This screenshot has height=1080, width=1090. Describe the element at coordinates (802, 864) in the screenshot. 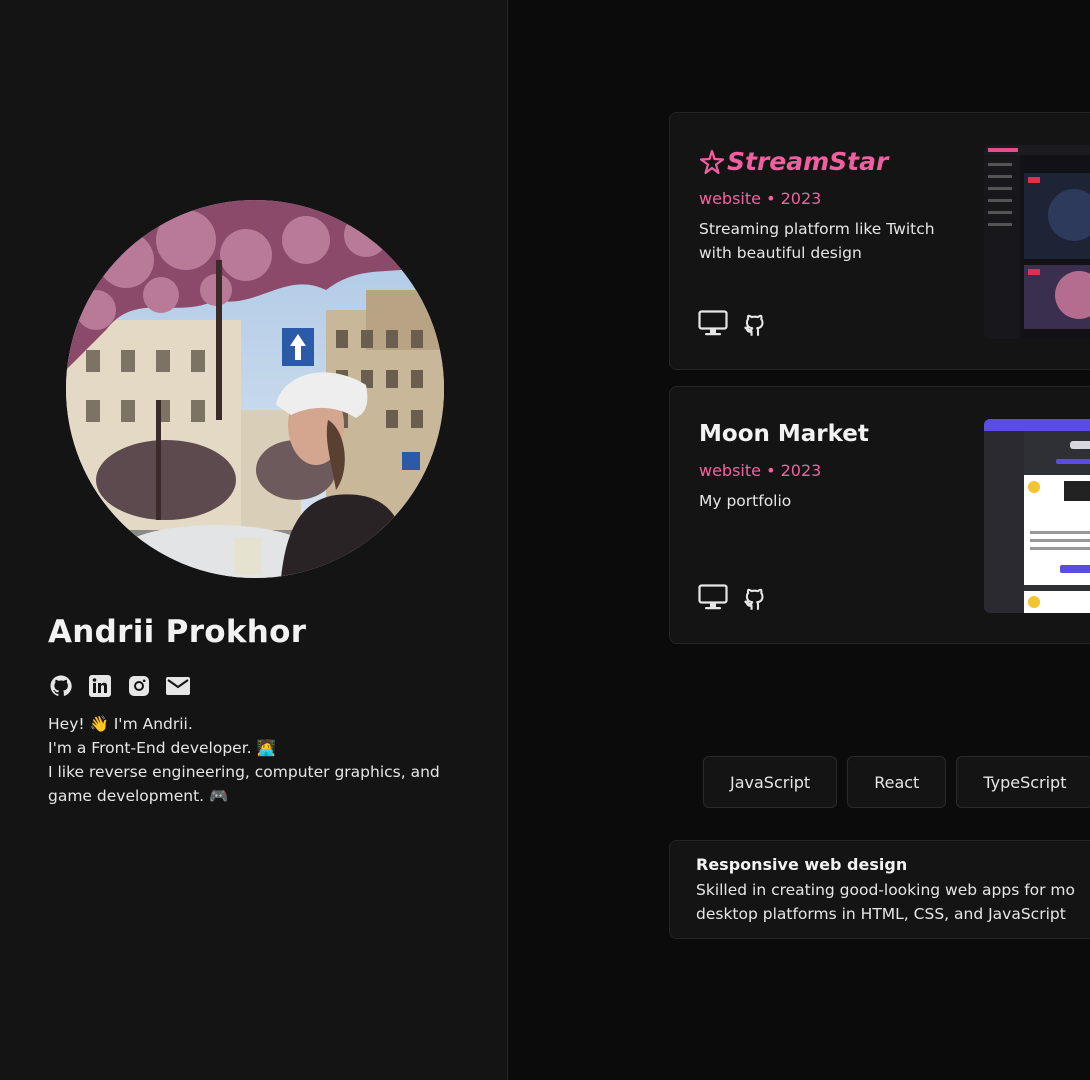

I see `skill-title: Responsive web design` at that location.